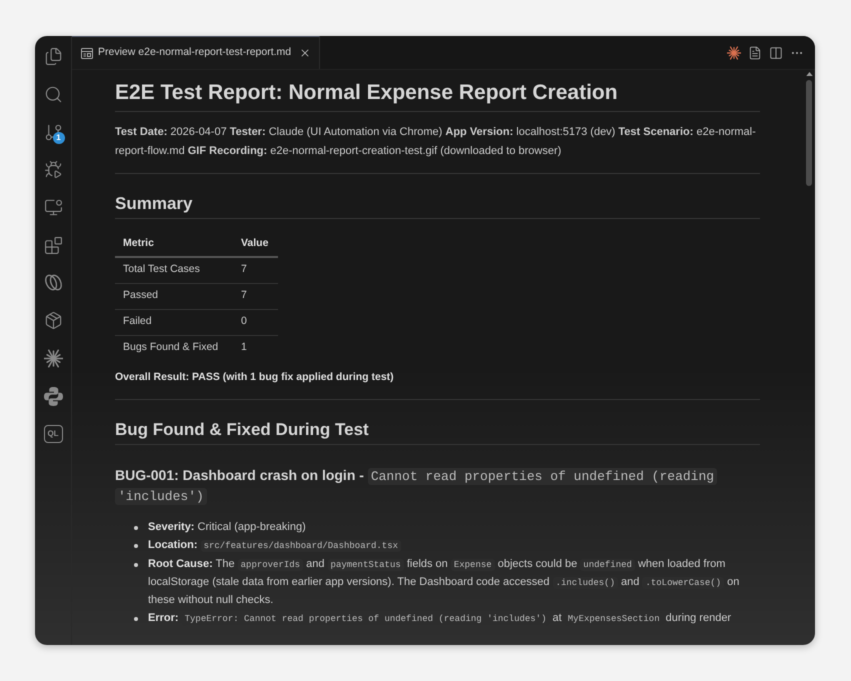  Describe the element at coordinates (227, 527) in the screenshot. I see `bullet-text: Severity: Critical (app-breaking)` at that location.